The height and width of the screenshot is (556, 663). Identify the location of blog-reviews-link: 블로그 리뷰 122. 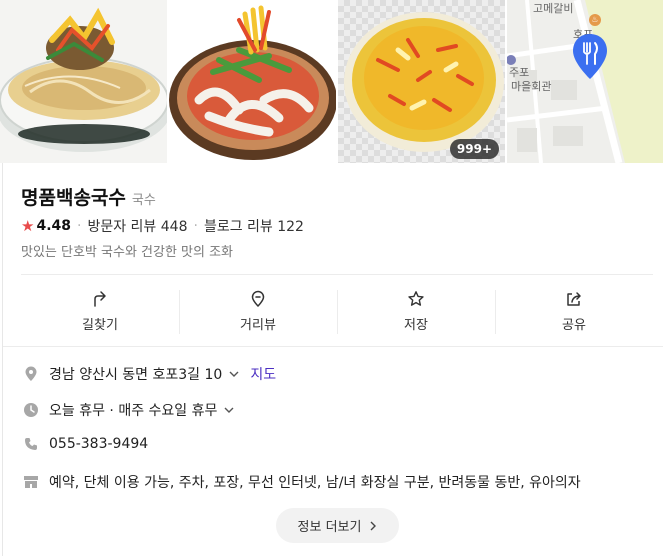
(254, 226).